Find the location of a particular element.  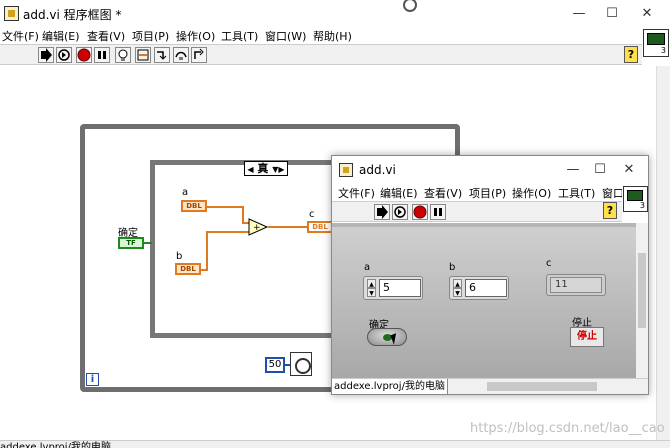

terminal-c: DBL is located at coordinates (320, 227).